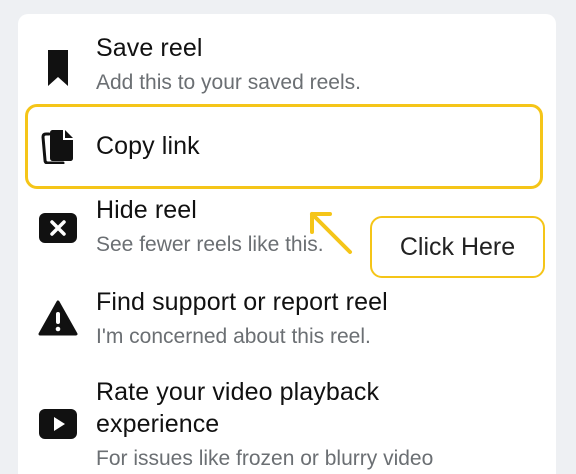 The width and height of the screenshot is (576, 474). Describe the element at coordinates (58, 318) in the screenshot. I see `warning-icon` at that location.